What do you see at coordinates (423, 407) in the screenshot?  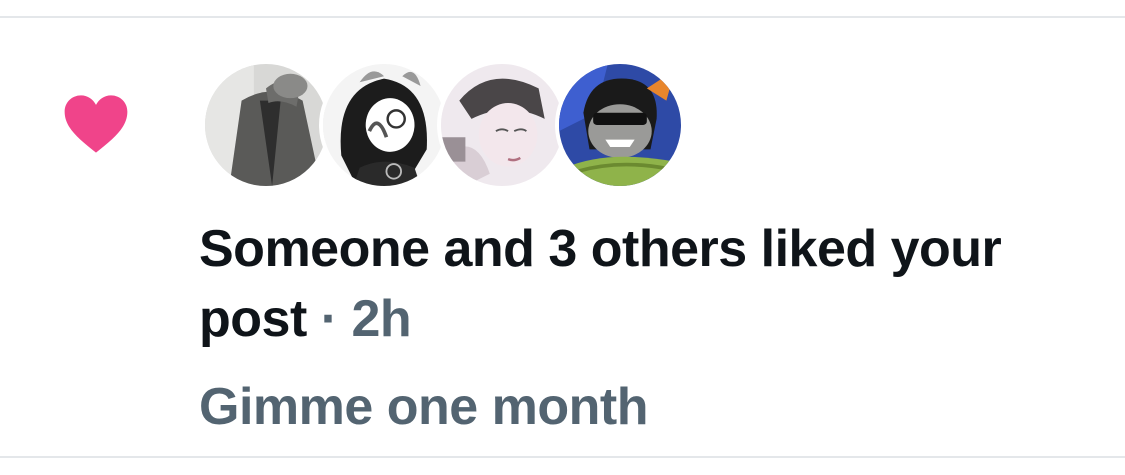 I see `post-preview: Gimme one month` at bounding box center [423, 407].